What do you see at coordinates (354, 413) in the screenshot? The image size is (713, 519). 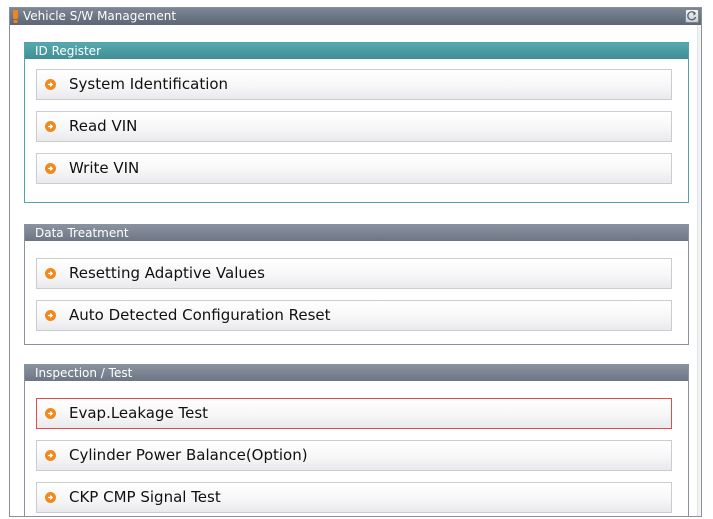 I see `menu-item-evap-leakage-test: Evap.Leakage Test` at bounding box center [354, 413].